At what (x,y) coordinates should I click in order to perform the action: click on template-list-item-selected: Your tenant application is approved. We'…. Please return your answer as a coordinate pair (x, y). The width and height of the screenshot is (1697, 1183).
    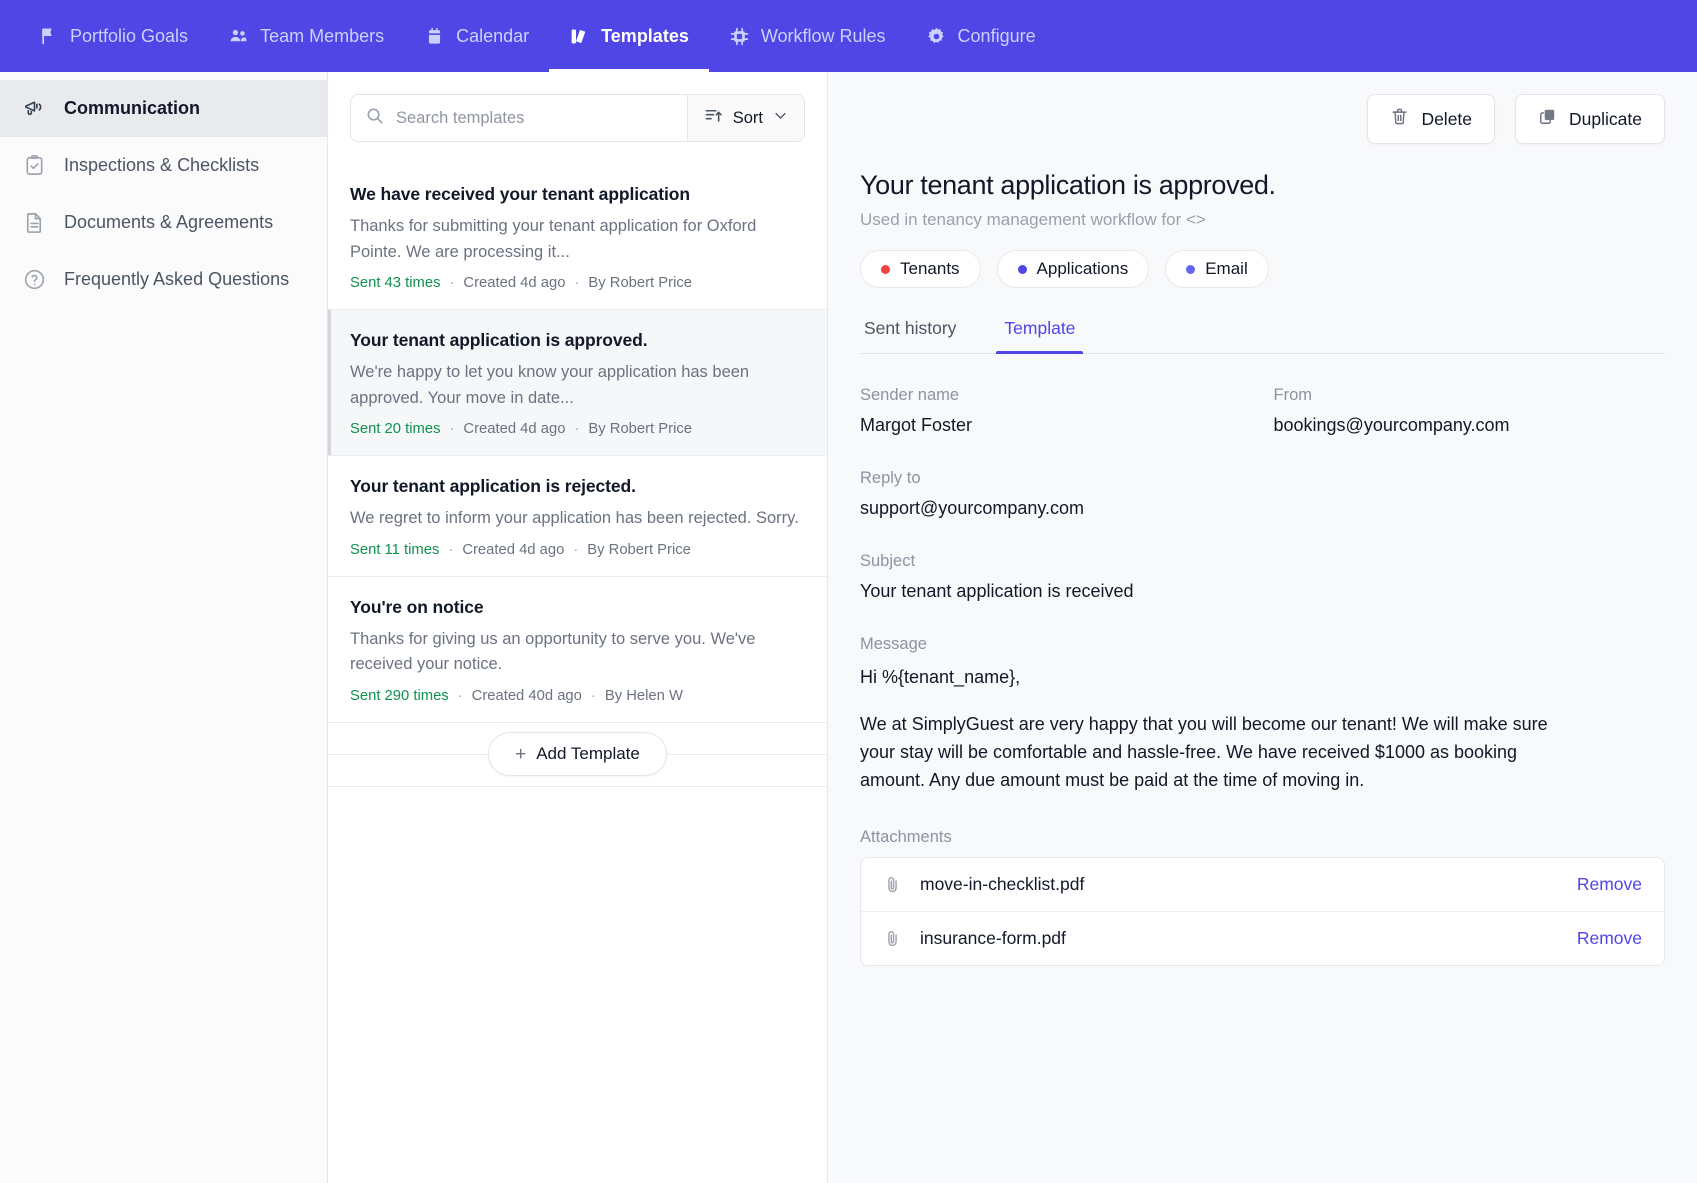
    Looking at the image, I should click on (577, 382).